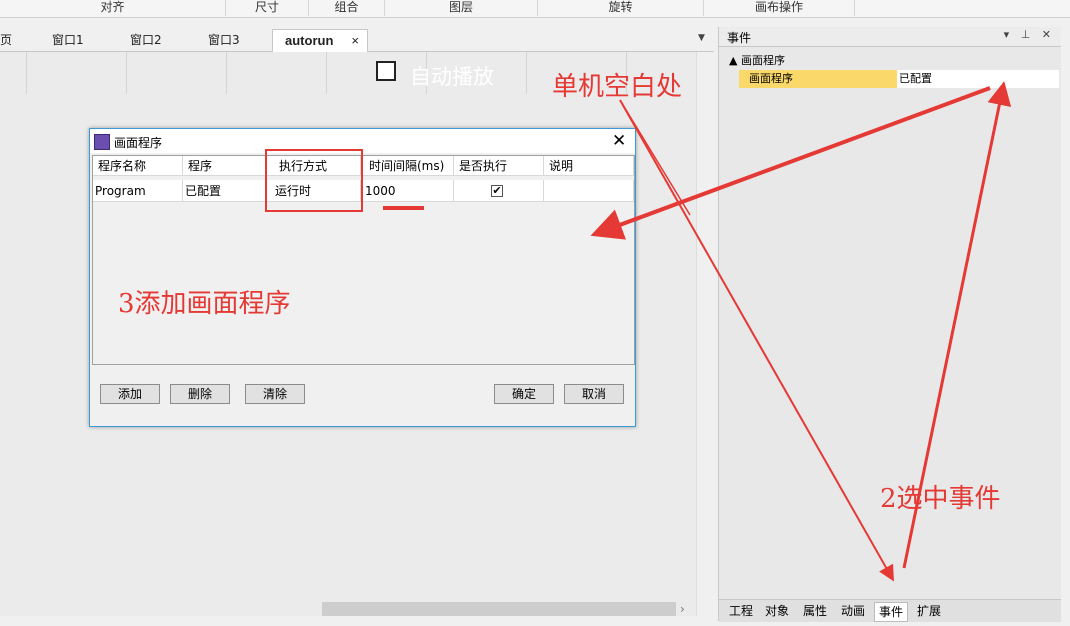 This screenshot has height=626, width=1070. Describe the element at coordinates (741, 611) in the screenshot. I see `tab-project: 工程` at that location.